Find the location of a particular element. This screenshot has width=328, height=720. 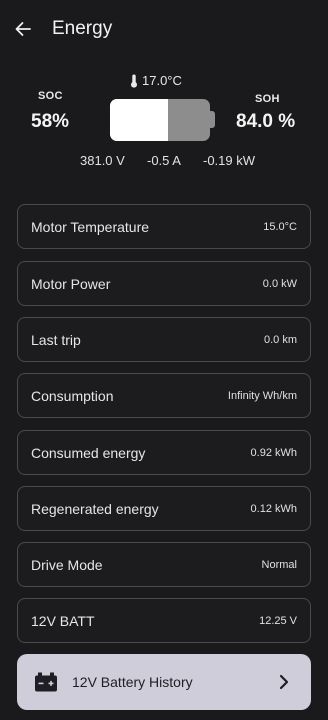

battery-voltage: 381.0 V is located at coordinates (102, 160).